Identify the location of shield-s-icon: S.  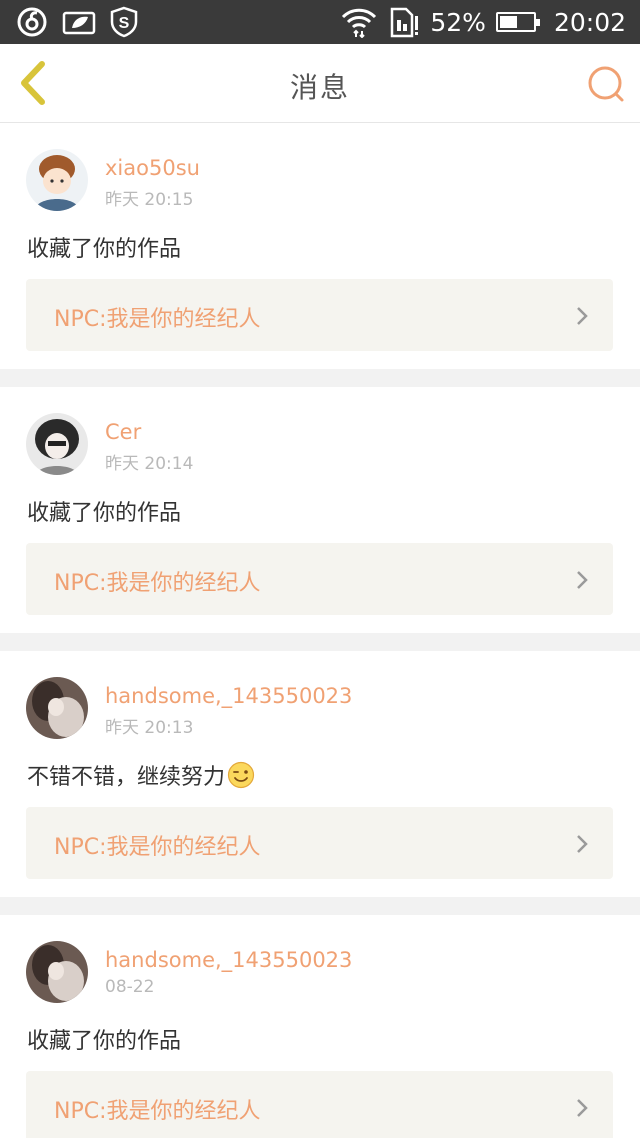
(124, 22).